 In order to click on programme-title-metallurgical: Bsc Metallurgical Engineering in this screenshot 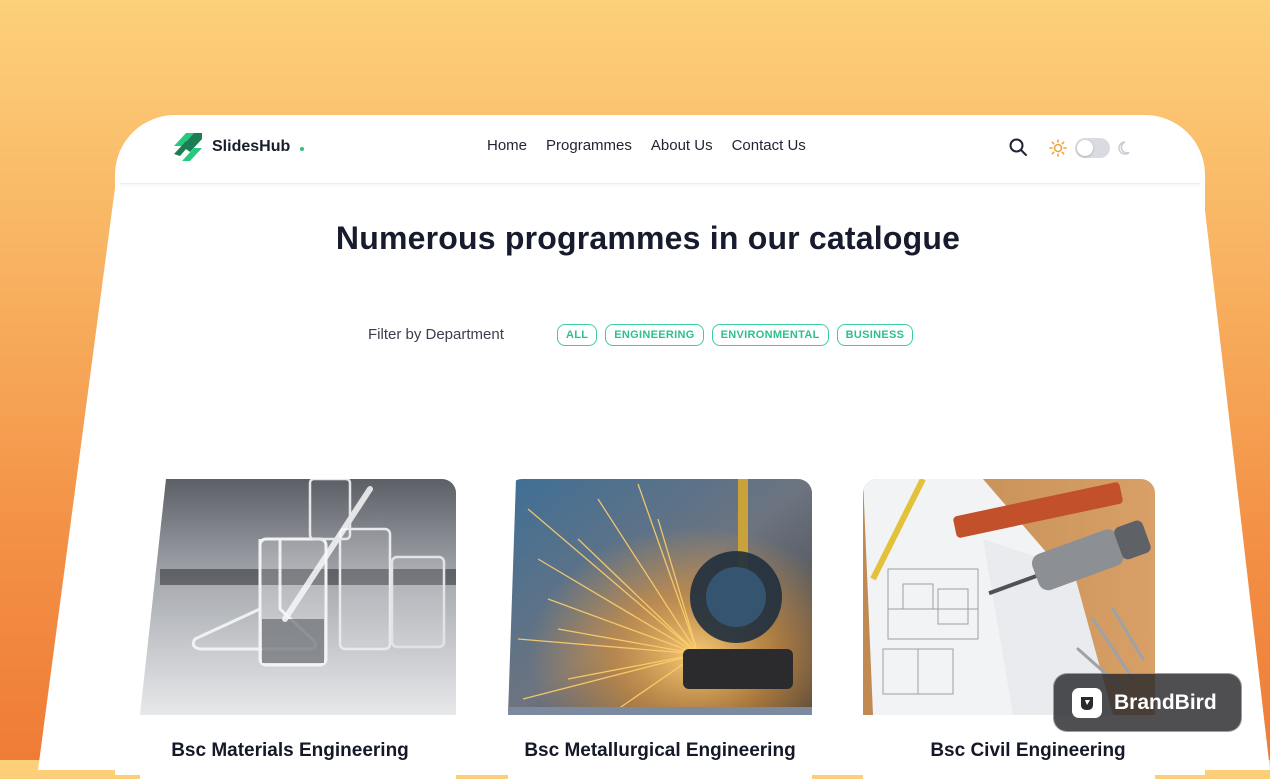, I will do `click(660, 751)`.